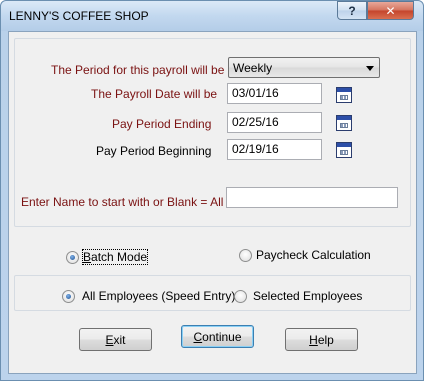 Image resolution: width=424 pixels, height=381 pixels. Describe the element at coordinates (68, 296) in the screenshot. I see `all-employees-radio` at that location.